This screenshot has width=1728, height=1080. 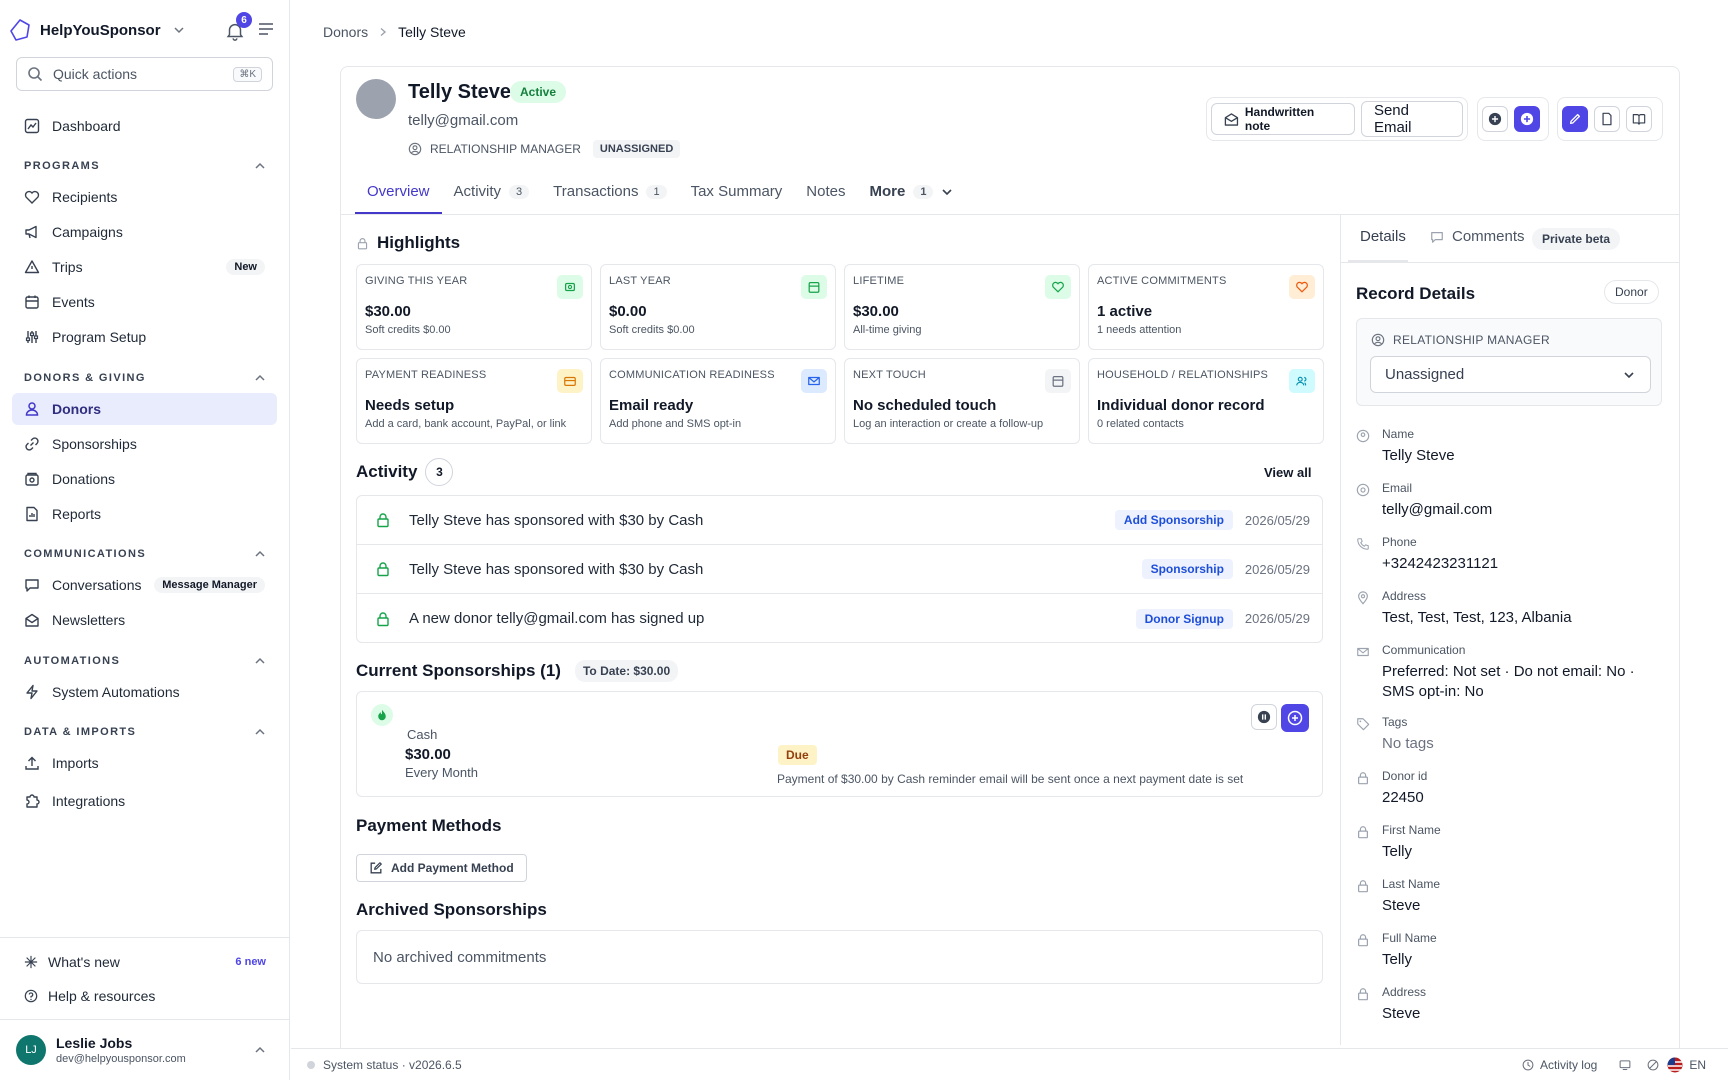 I want to click on breadcrumb-donors: Donors, so click(x=345, y=32).